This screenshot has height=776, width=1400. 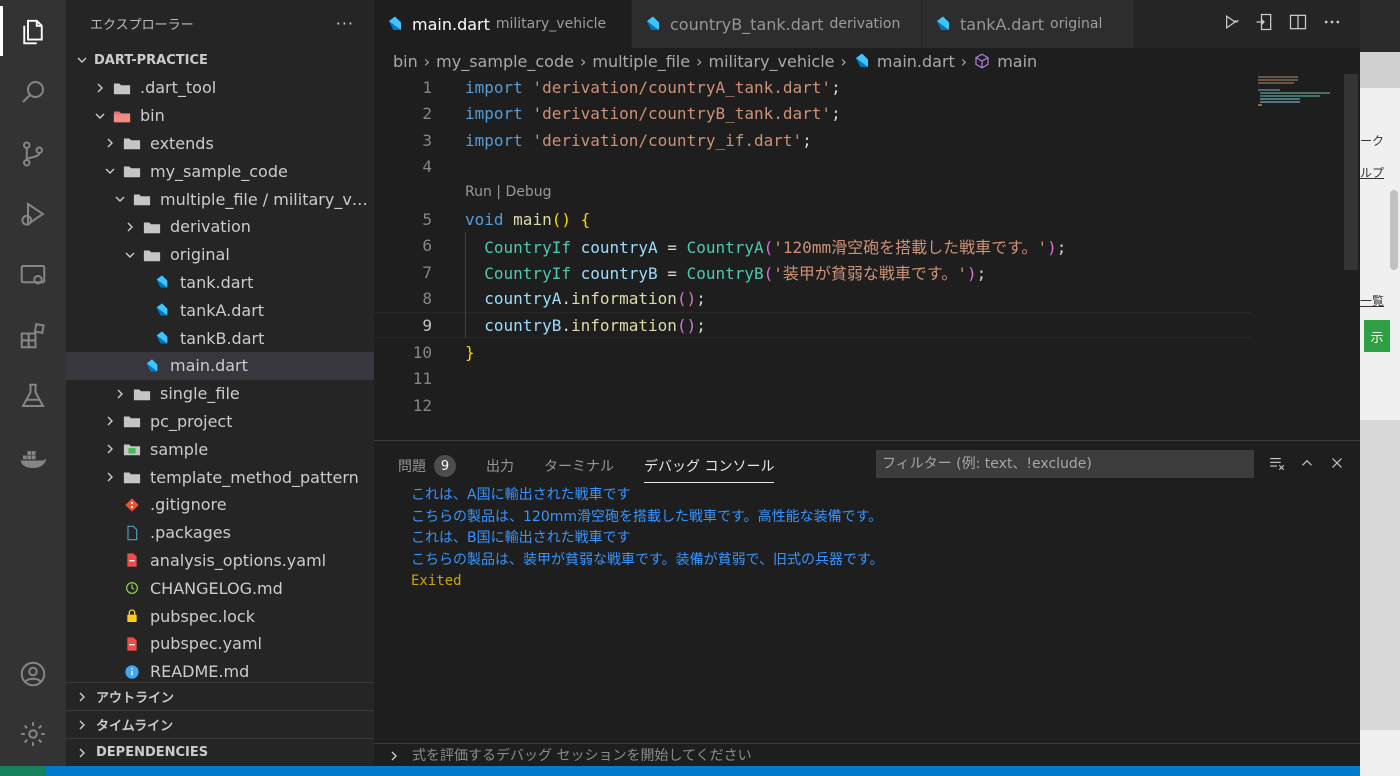 What do you see at coordinates (641, 61) in the screenshot?
I see `breadcrumb-item: multiple_file` at bounding box center [641, 61].